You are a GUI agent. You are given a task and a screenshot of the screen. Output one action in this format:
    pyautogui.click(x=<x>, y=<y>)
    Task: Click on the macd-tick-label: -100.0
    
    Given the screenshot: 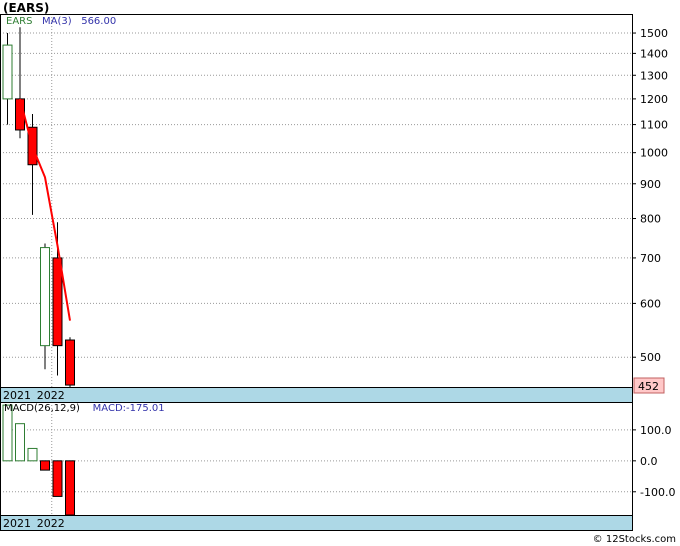 What is the action you would take?
    pyautogui.click(x=657, y=492)
    